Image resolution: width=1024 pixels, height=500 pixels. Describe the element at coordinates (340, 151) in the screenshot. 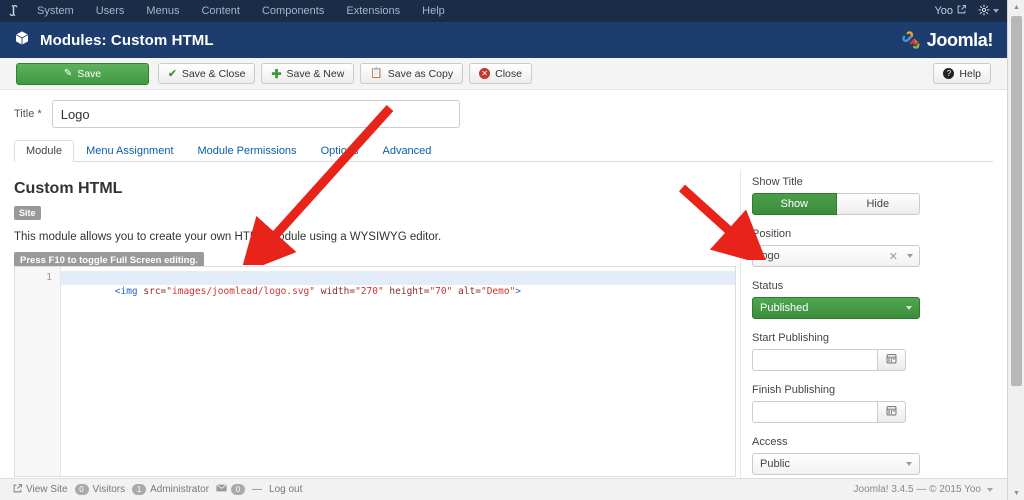

I see `tab-options: Options` at that location.